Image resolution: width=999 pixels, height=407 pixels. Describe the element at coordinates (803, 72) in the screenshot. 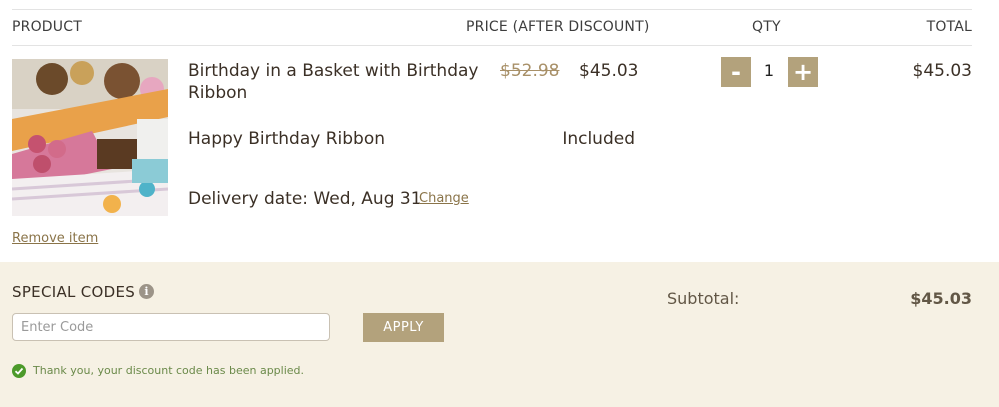

I see `qty-increase-button: +` at that location.